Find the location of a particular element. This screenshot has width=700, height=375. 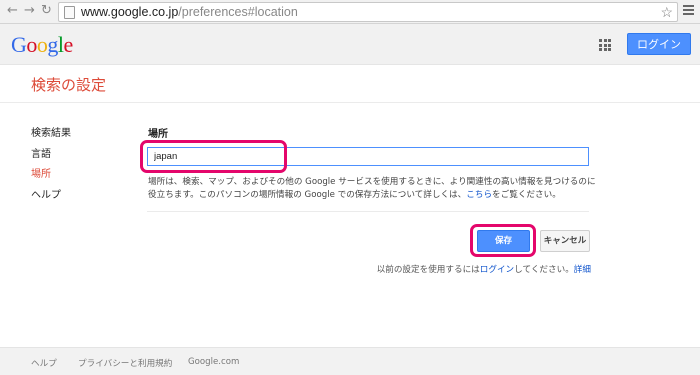

login-link: ログイン is located at coordinates (497, 270).